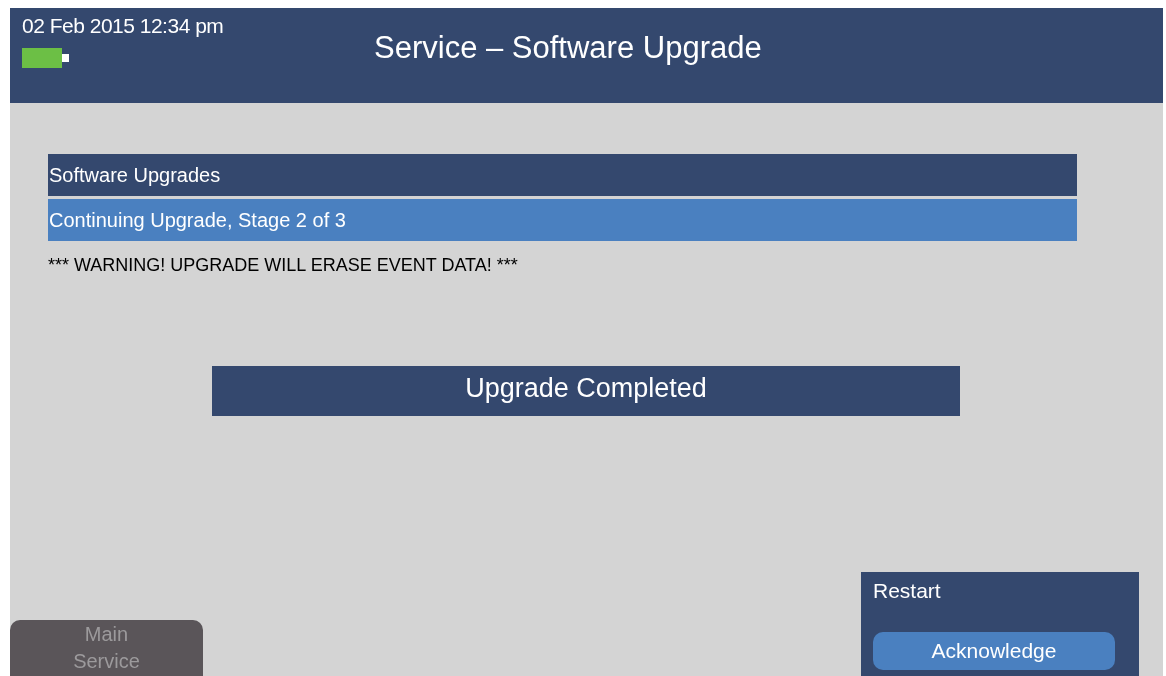 The image size is (1166, 676). What do you see at coordinates (45, 58) in the screenshot?
I see `battery-icon` at bounding box center [45, 58].